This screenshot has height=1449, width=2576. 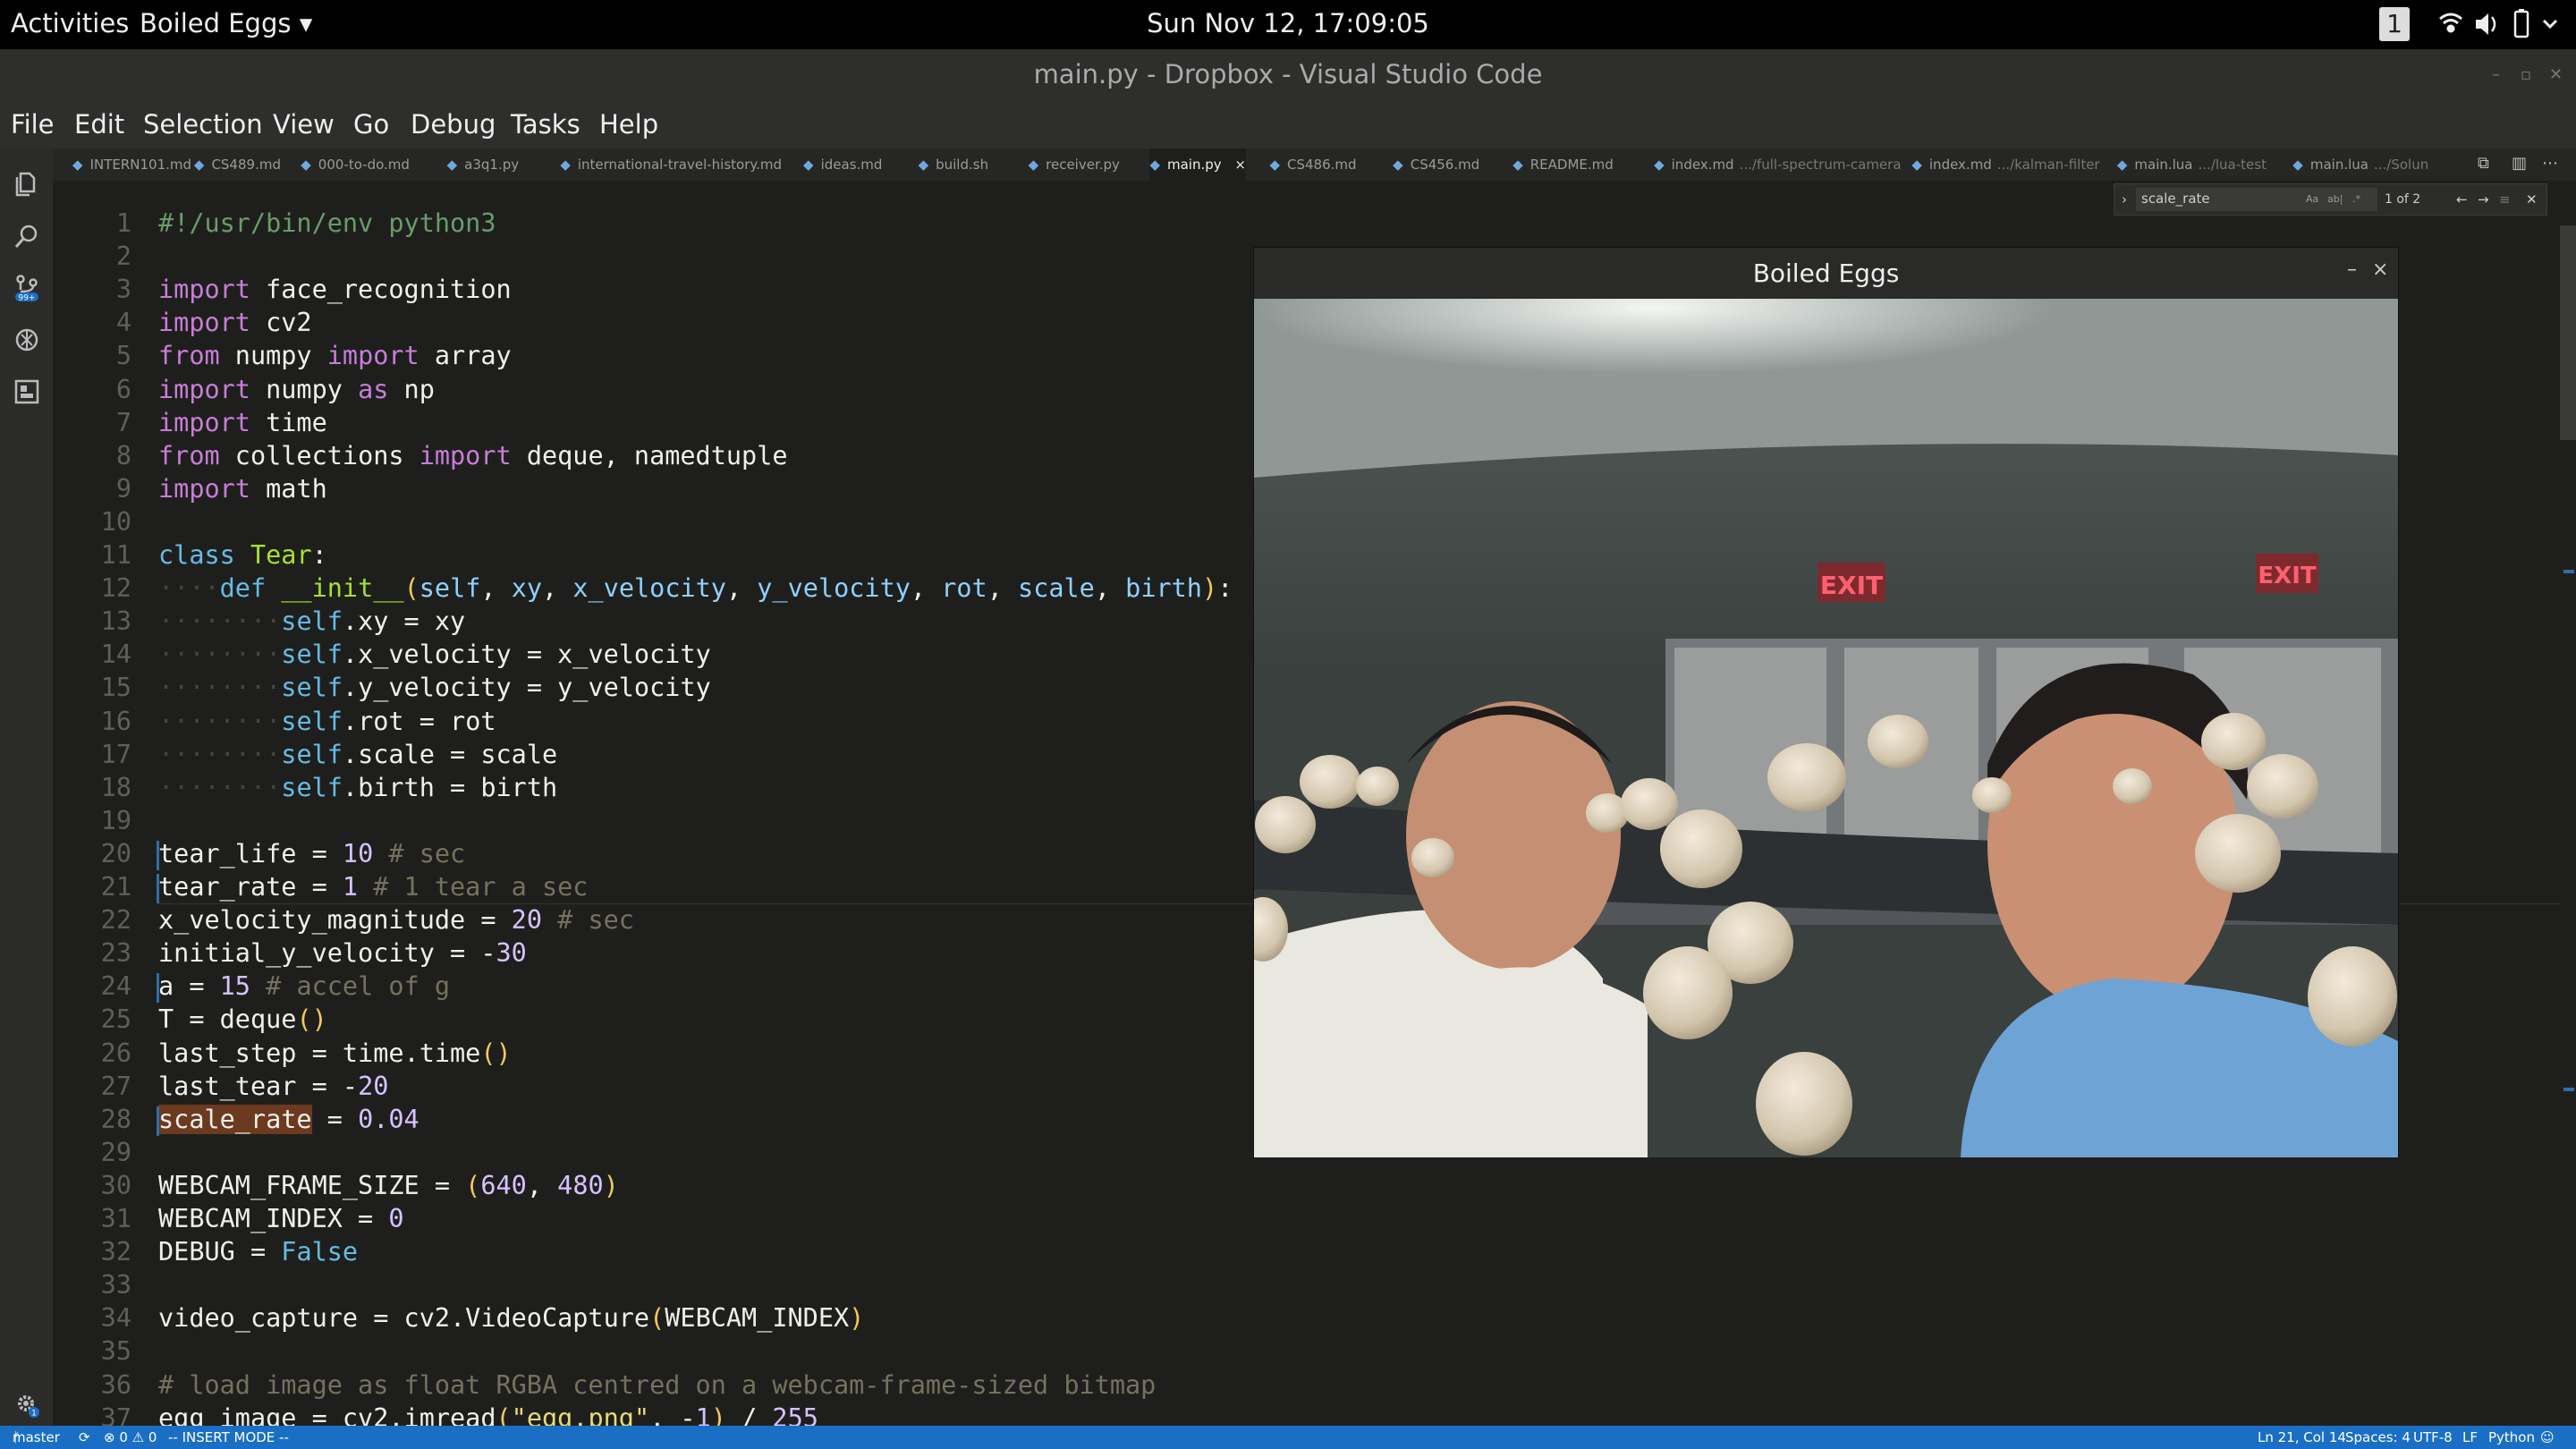 I want to click on extensions-icon, so click(x=27, y=391).